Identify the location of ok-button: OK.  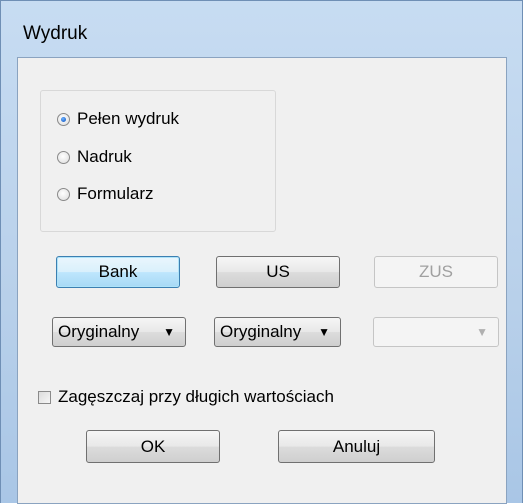
(153, 446).